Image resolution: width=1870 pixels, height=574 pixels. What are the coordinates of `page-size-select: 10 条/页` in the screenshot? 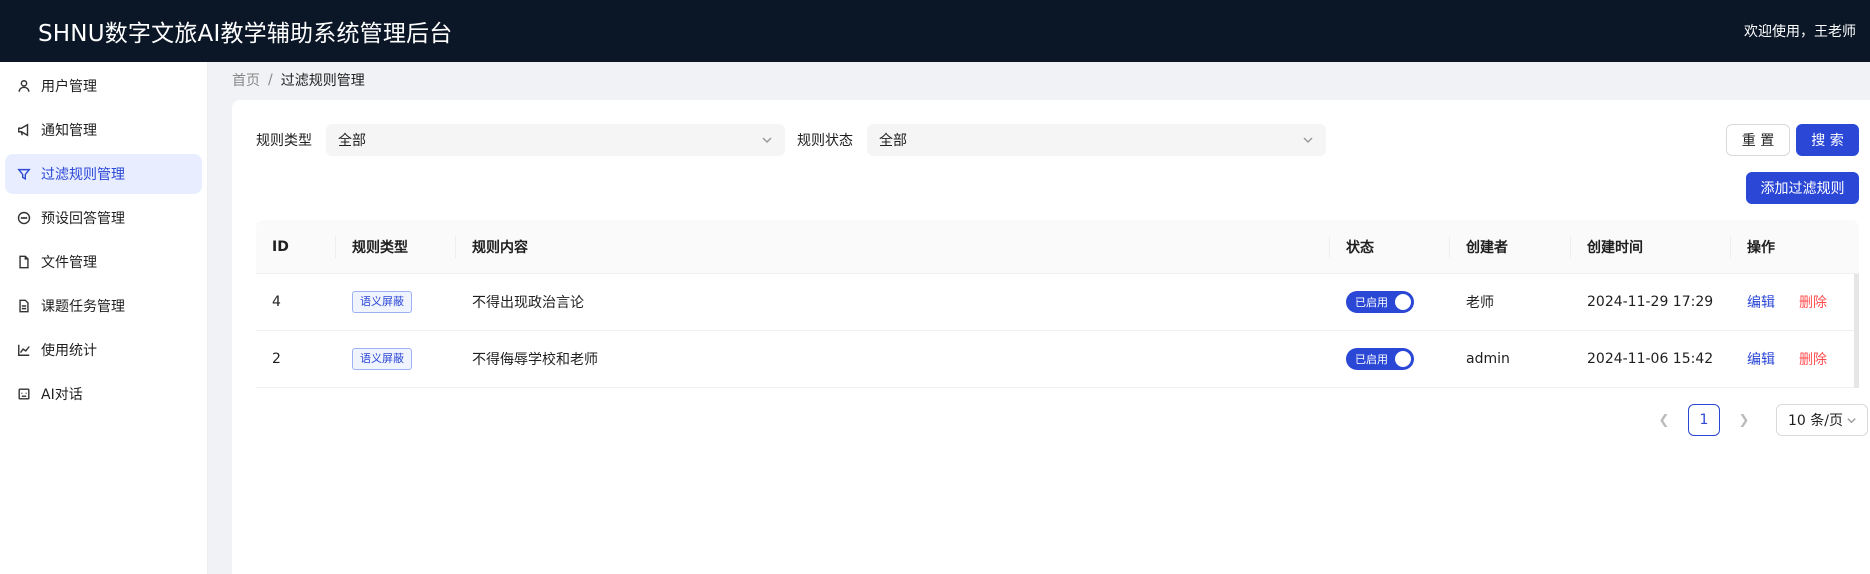 It's located at (1822, 420).